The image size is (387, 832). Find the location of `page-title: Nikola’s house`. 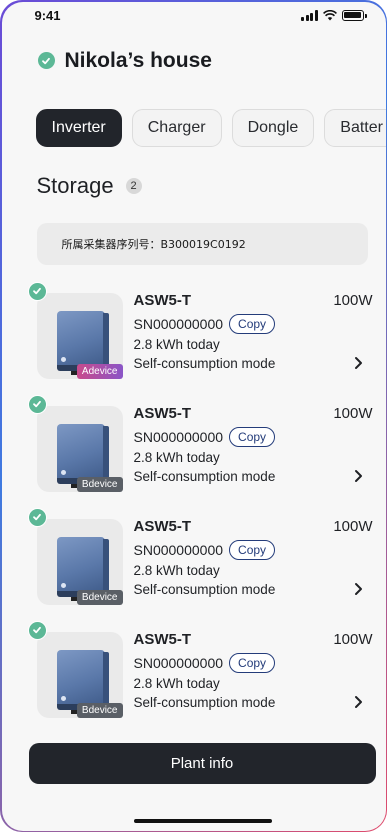

page-title: Nikola’s house is located at coordinates (138, 60).